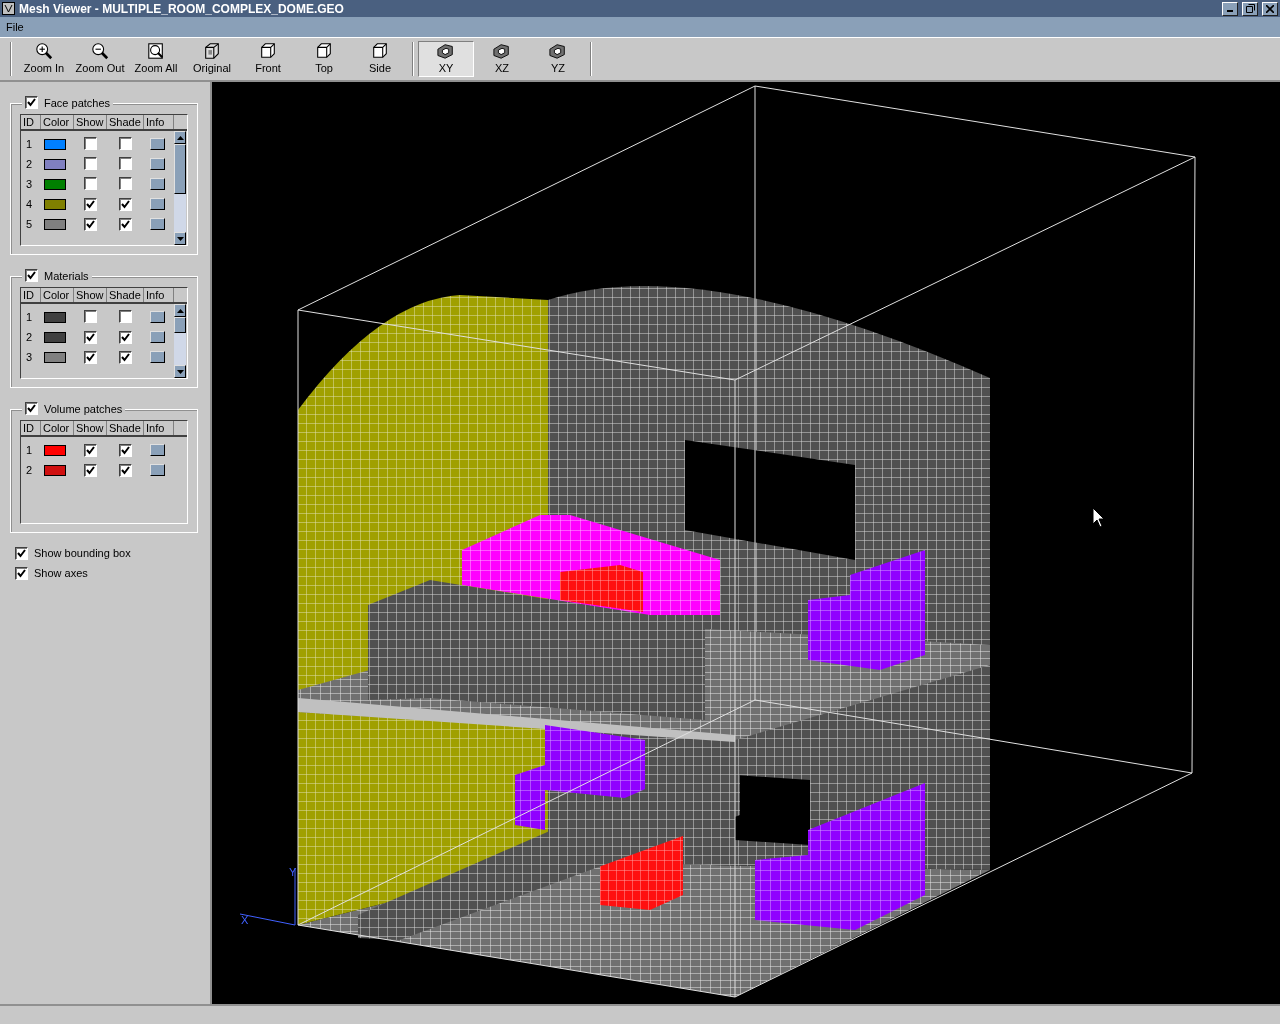 Image resolution: width=1280 pixels, height=1024 pixels. Describe the element at coordinates (66, 275) in the screenshot. I see `group-title: Materials` at that location.